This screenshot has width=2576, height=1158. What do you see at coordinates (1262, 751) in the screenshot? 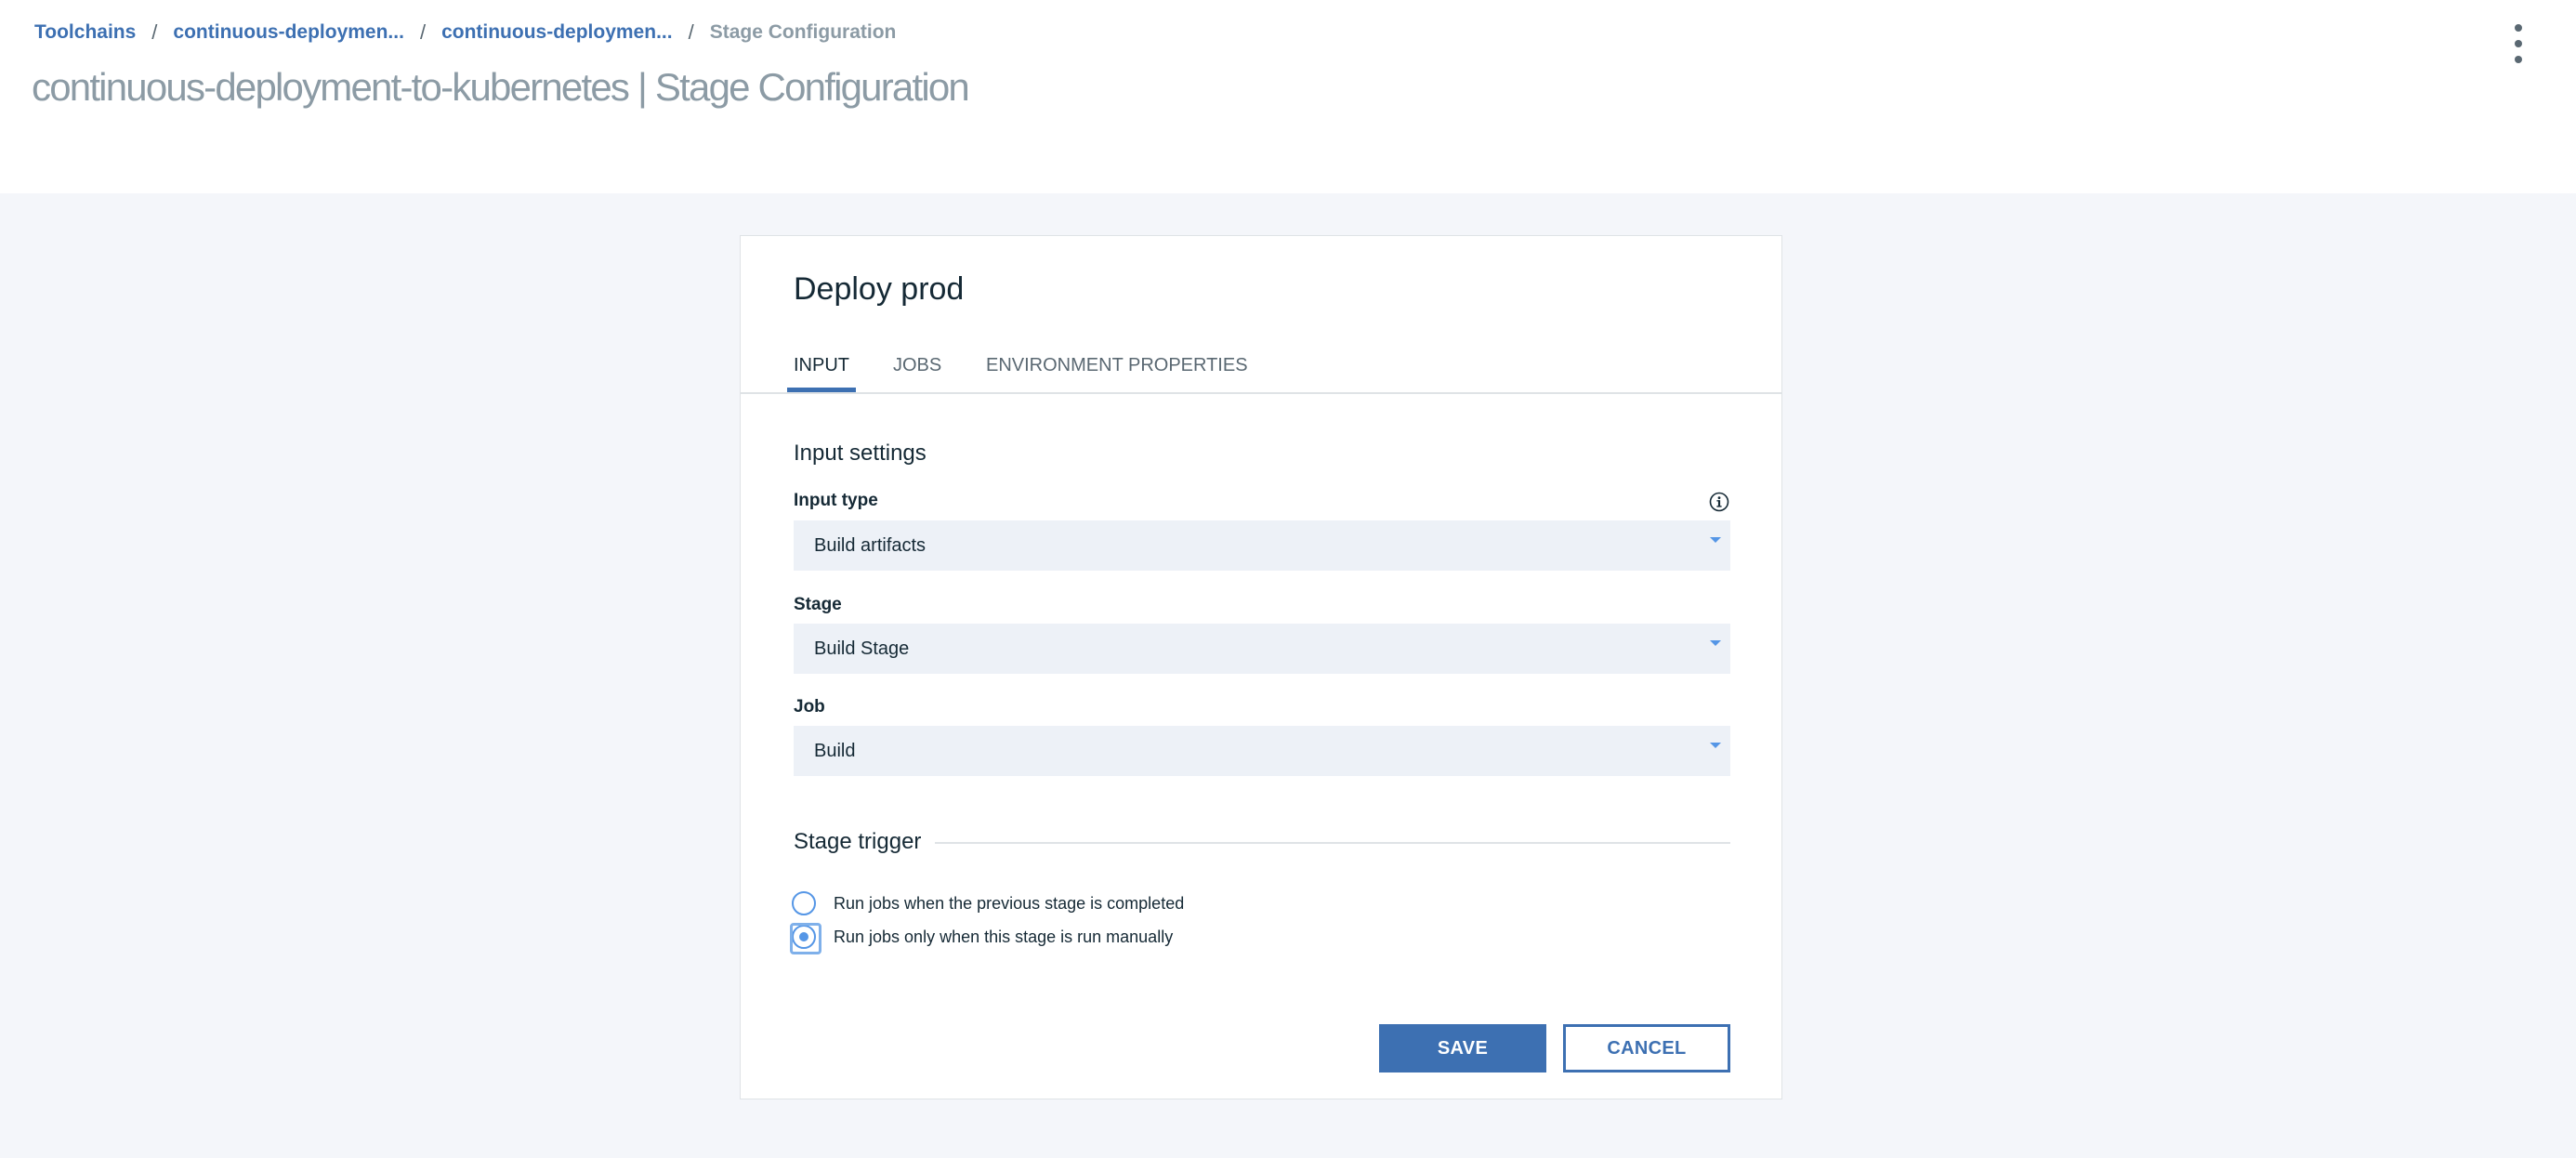
I see `job-select: Build` at bounding box center [1262, 751].